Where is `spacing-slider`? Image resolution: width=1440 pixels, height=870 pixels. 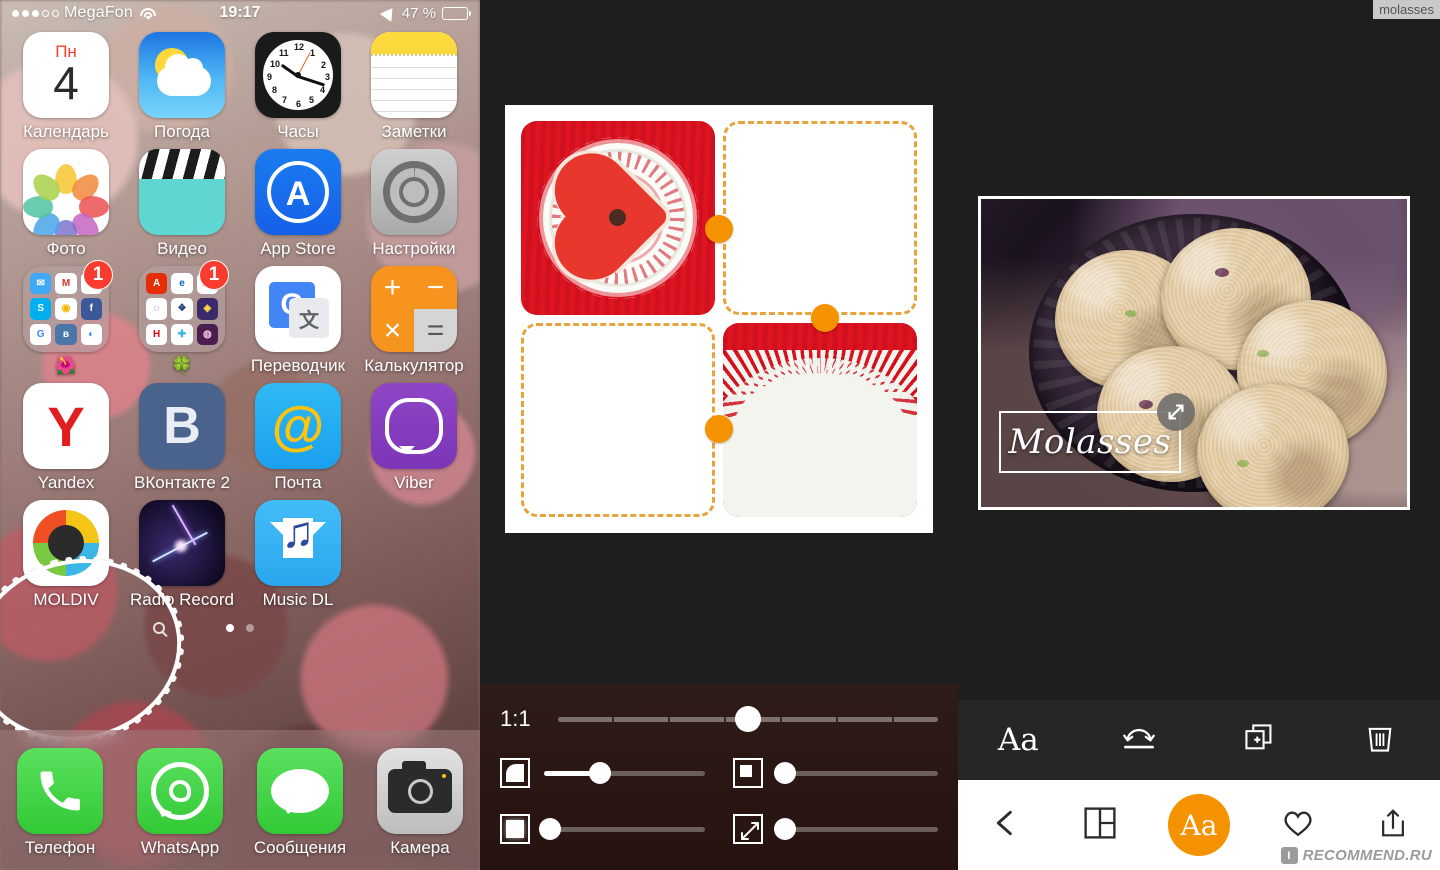 spacing-slider is located at coordinates (856, 829).